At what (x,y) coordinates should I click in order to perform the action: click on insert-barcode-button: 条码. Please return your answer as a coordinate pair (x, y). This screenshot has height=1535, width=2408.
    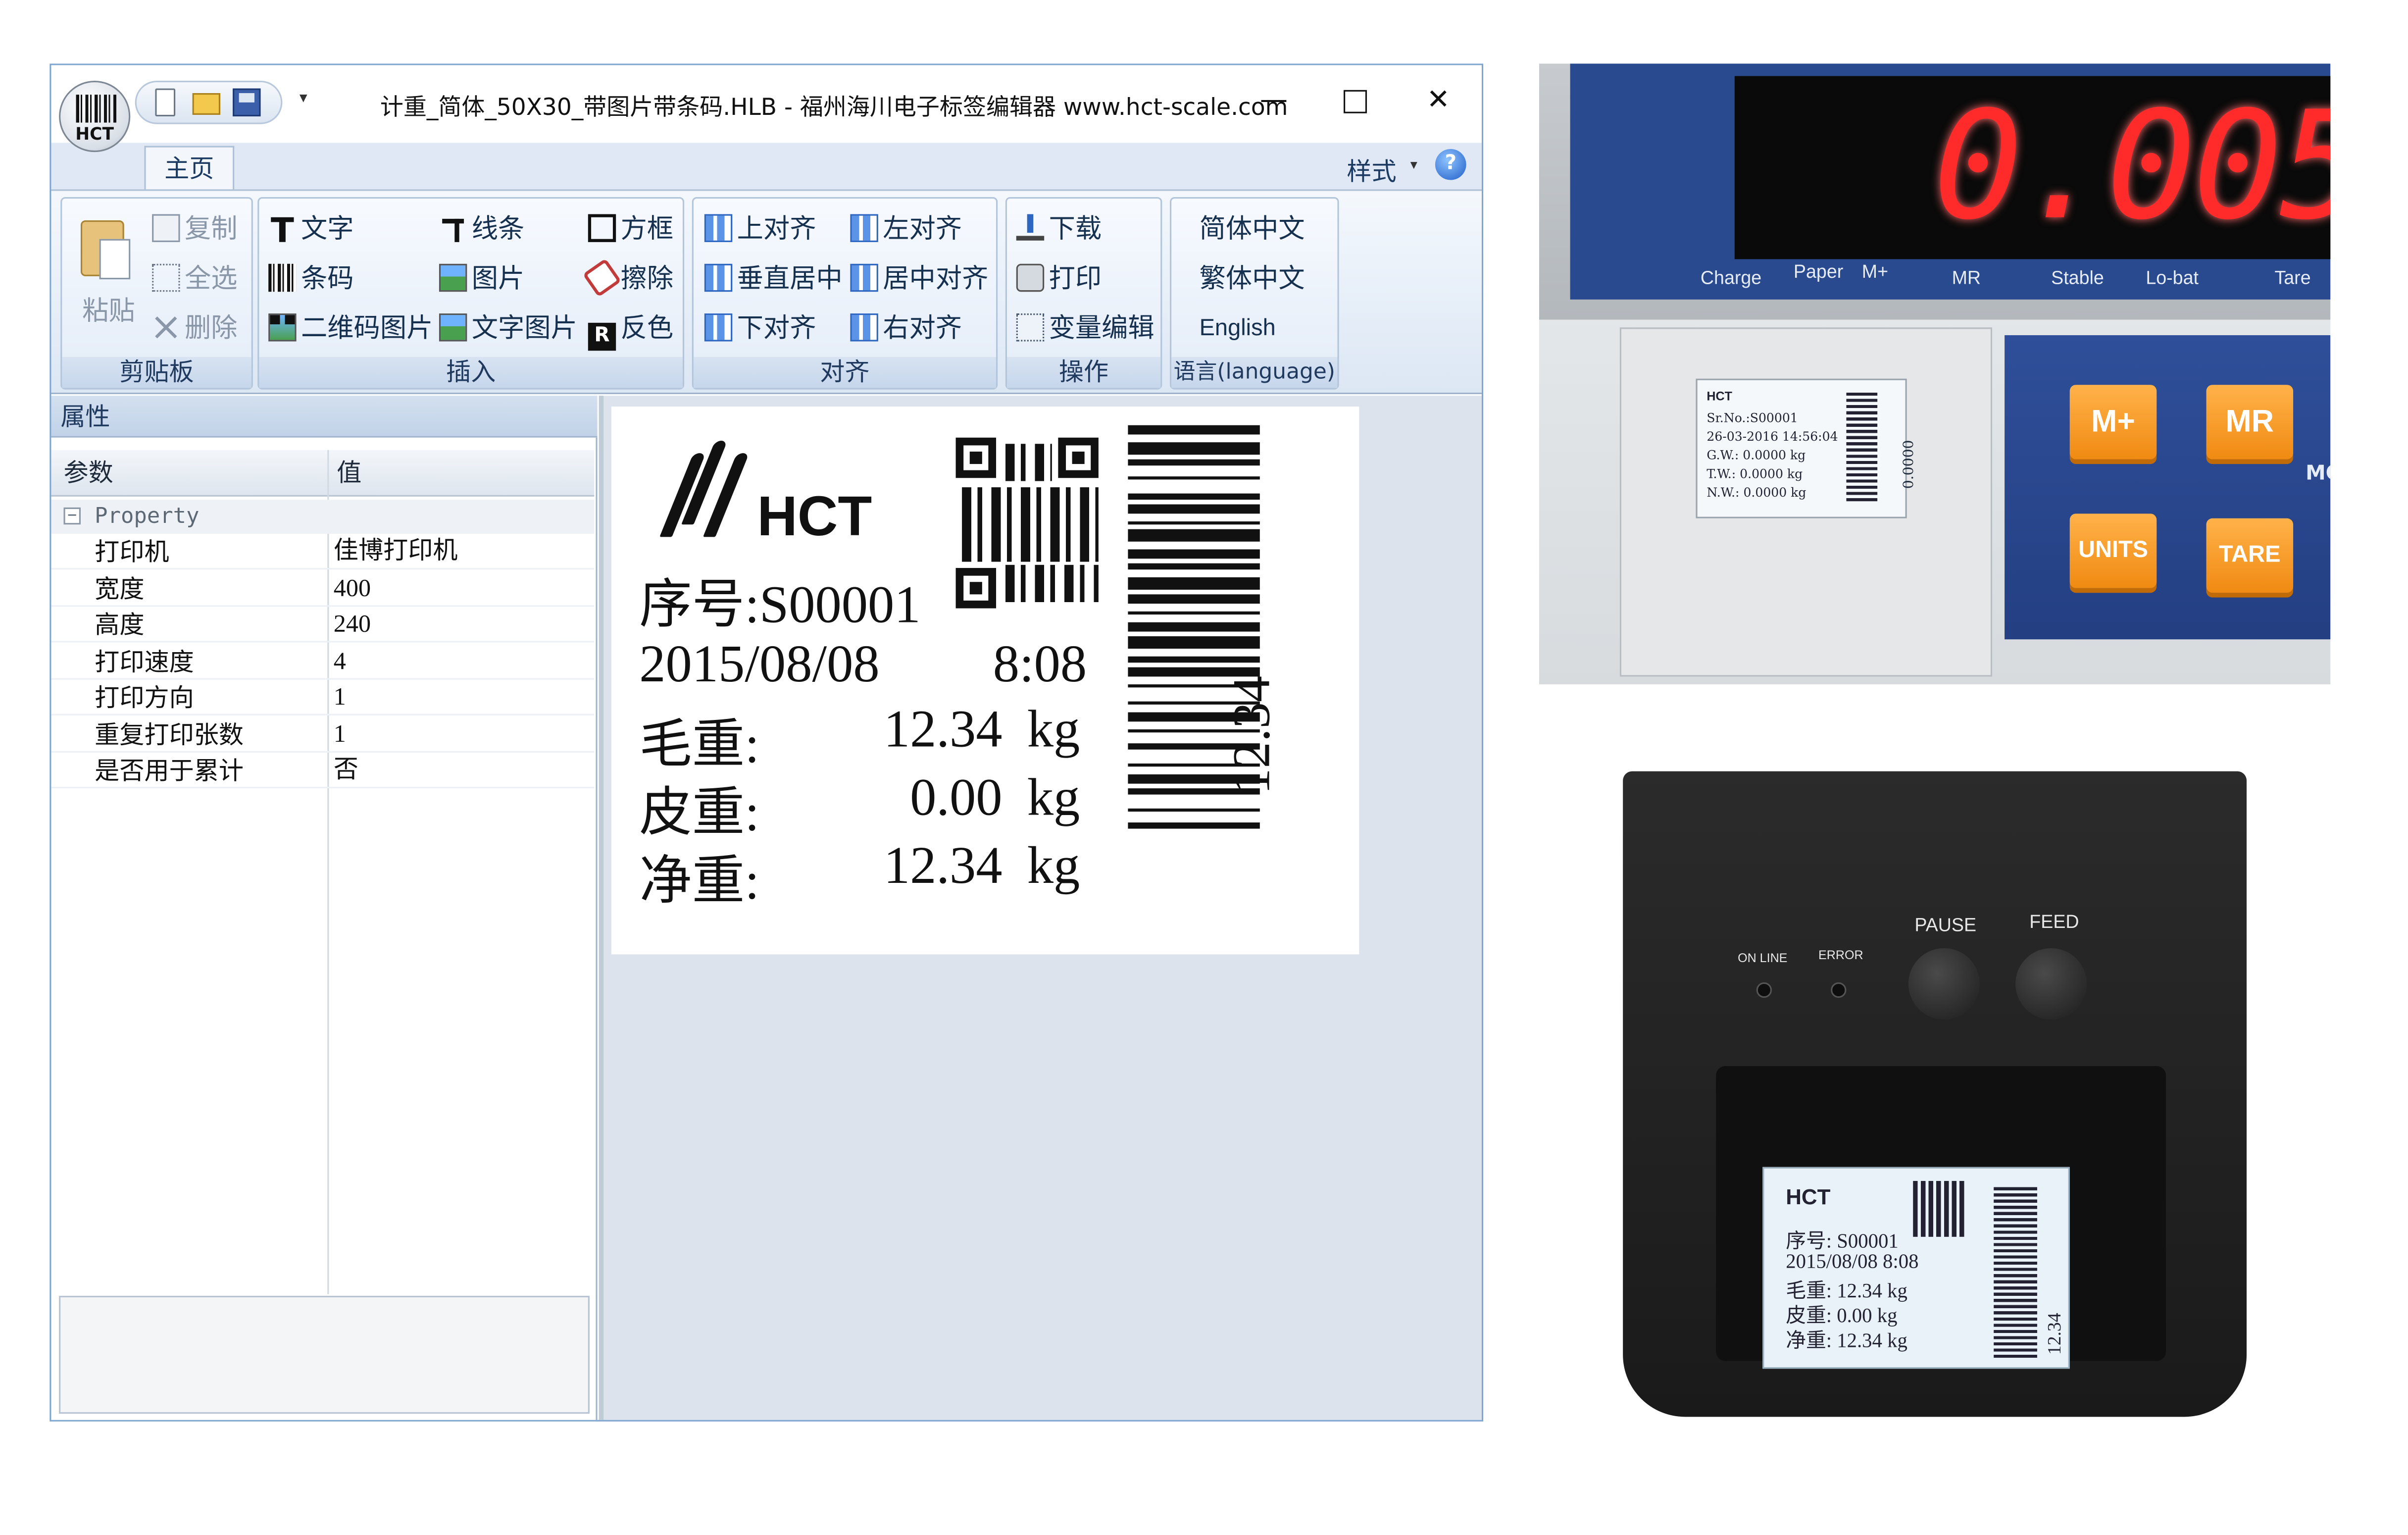
    Looking at the image, I should click on (311, 279).